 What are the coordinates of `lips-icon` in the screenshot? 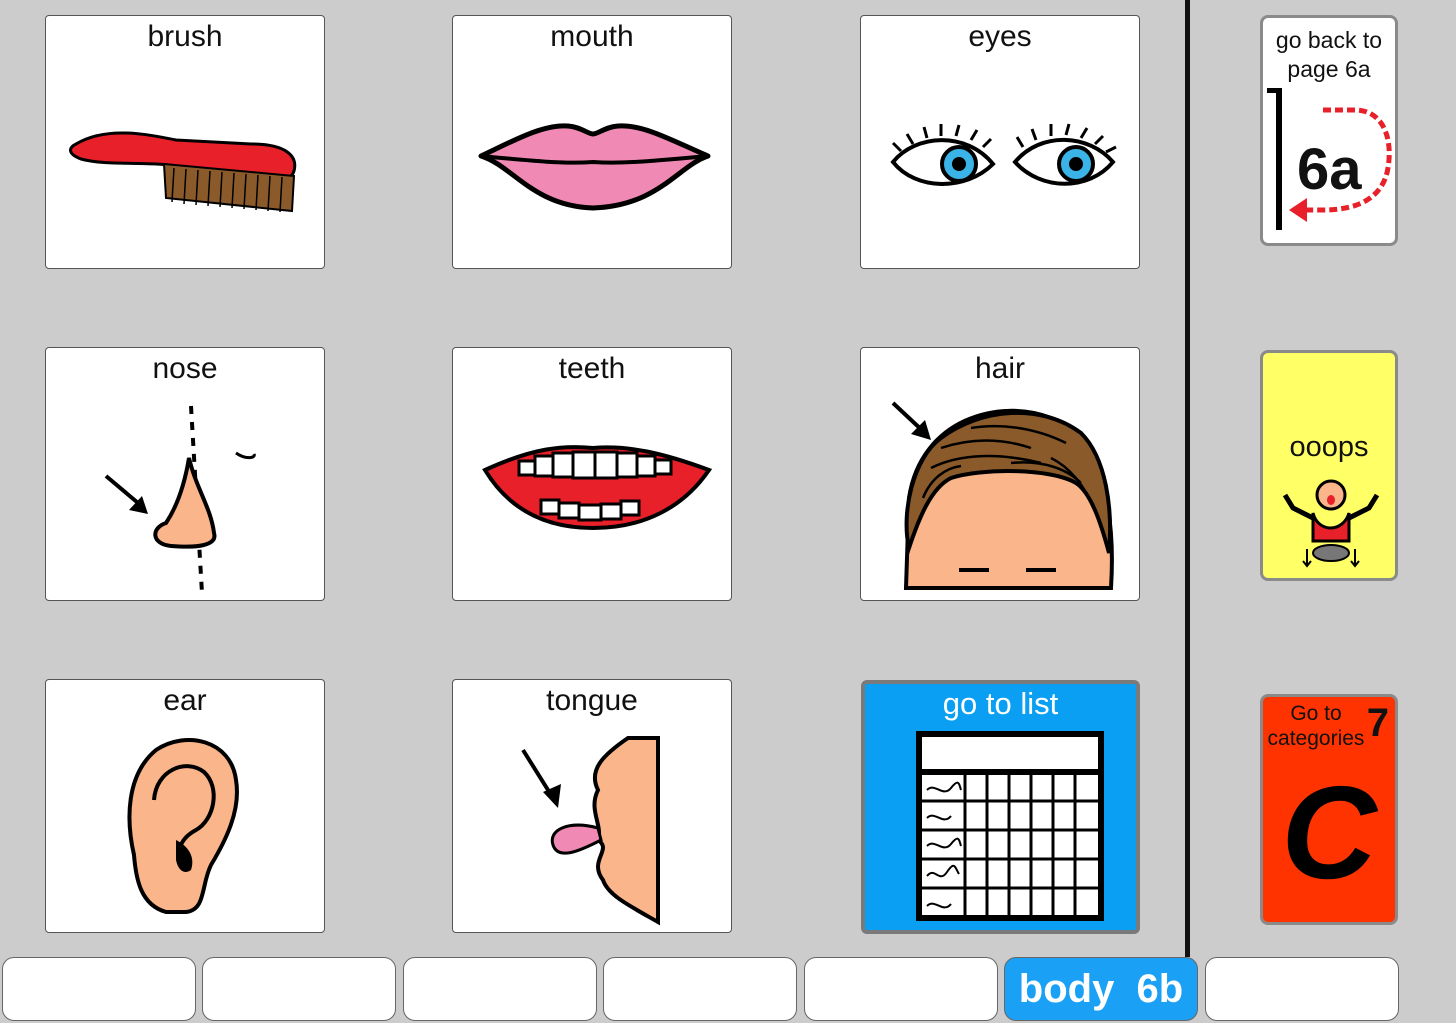 It's located at (594, 167).